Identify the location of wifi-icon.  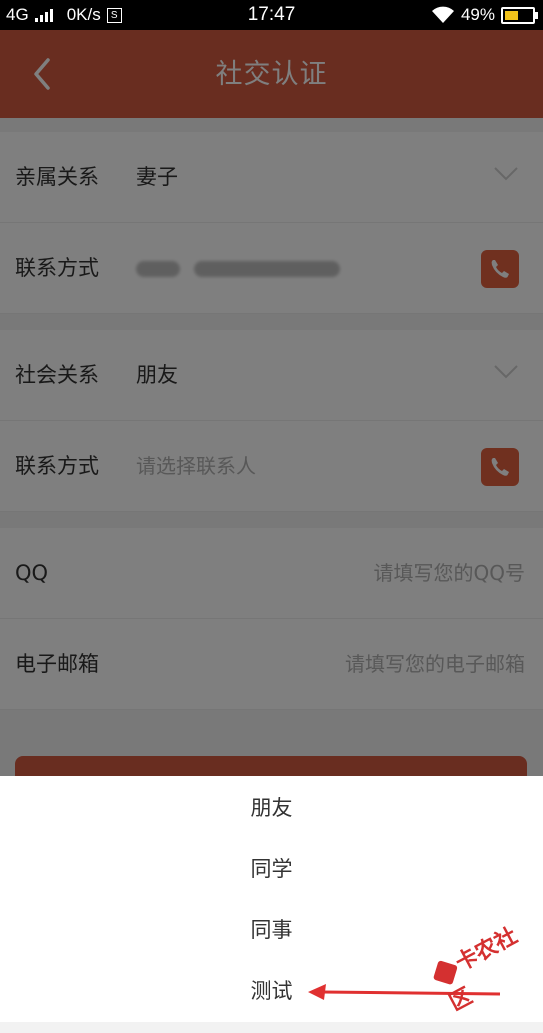
(442, 14).